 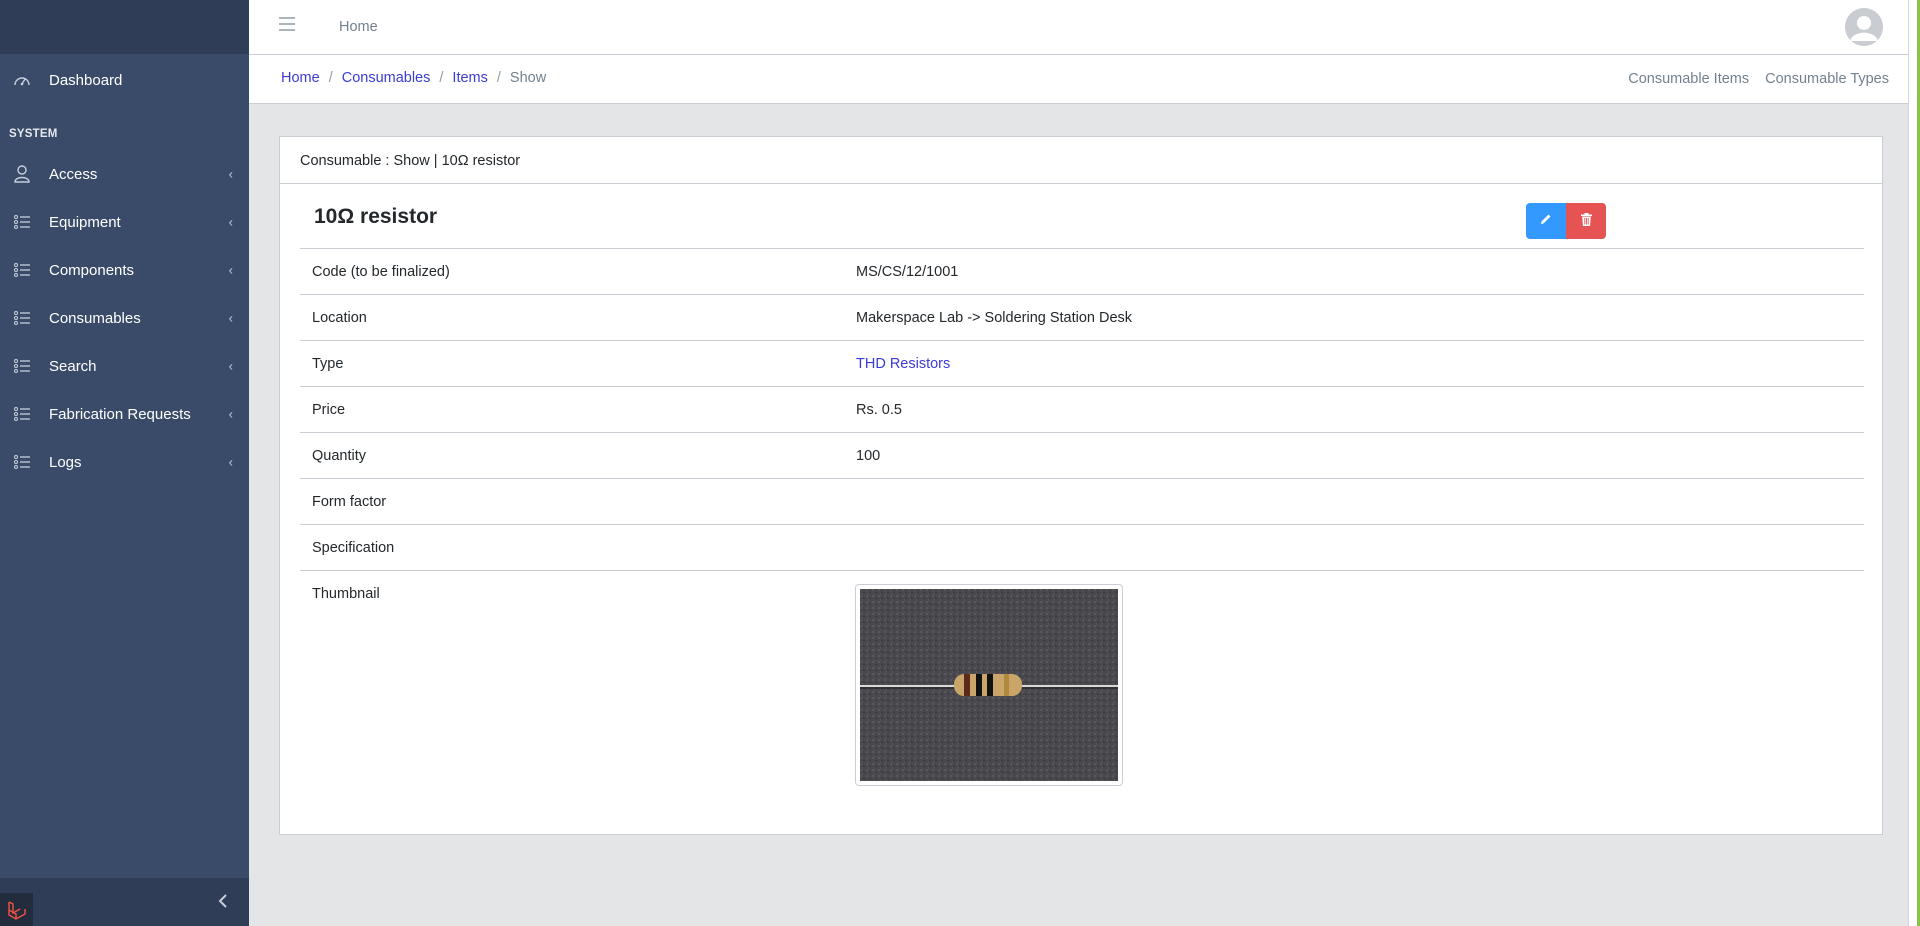 I want to click on row-key: Thumbnail, so click(x=572, y=685).